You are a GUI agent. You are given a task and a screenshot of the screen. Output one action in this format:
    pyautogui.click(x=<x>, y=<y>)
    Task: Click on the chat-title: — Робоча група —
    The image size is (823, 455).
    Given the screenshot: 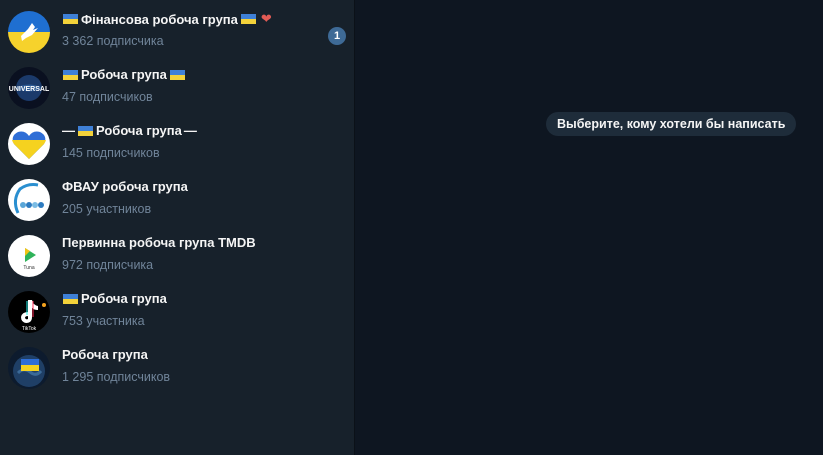 What is the action you would take?
    pyautogui.click(x=129, y=130)
    